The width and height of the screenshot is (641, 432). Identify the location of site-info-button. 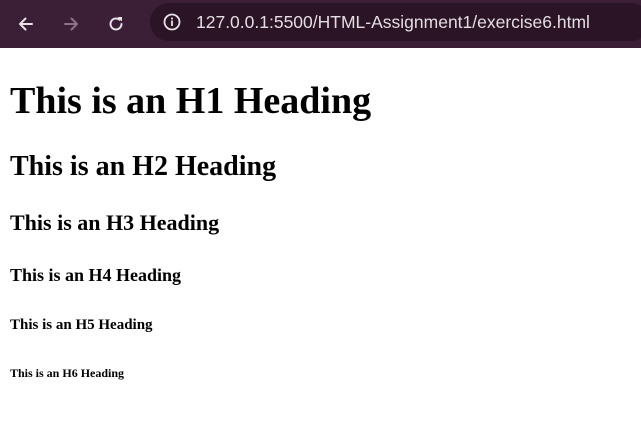
(172, 22).